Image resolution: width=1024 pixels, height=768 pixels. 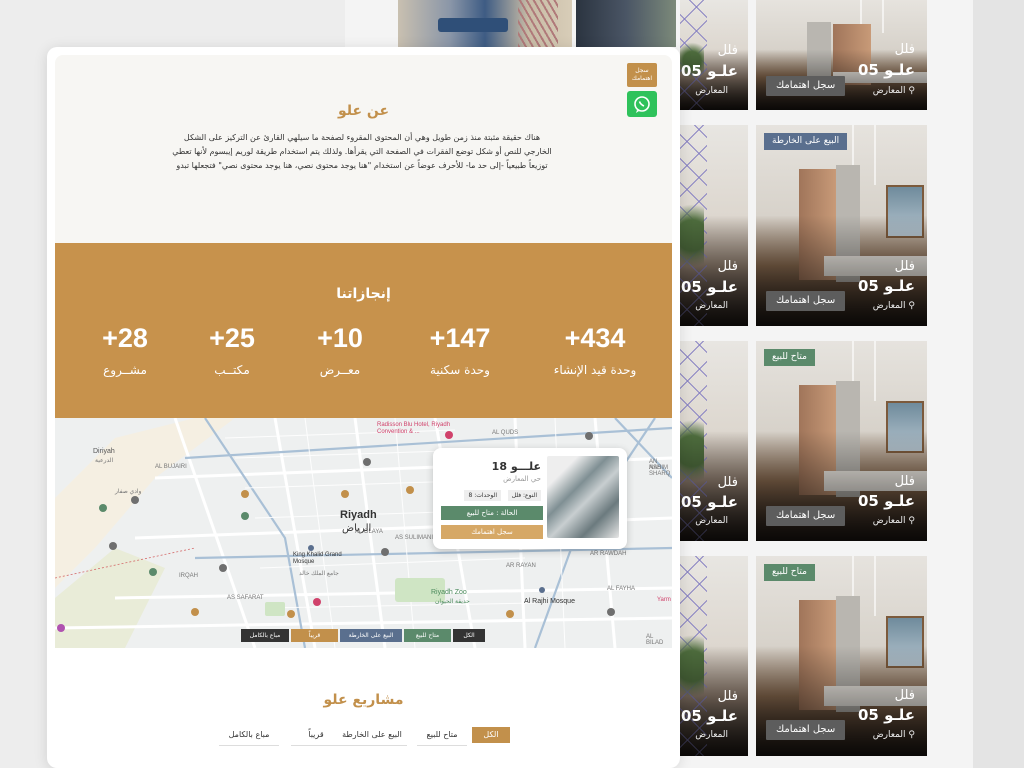 I want to click on tab-label: البيع على الخارطة, so click(x=372, y=734).